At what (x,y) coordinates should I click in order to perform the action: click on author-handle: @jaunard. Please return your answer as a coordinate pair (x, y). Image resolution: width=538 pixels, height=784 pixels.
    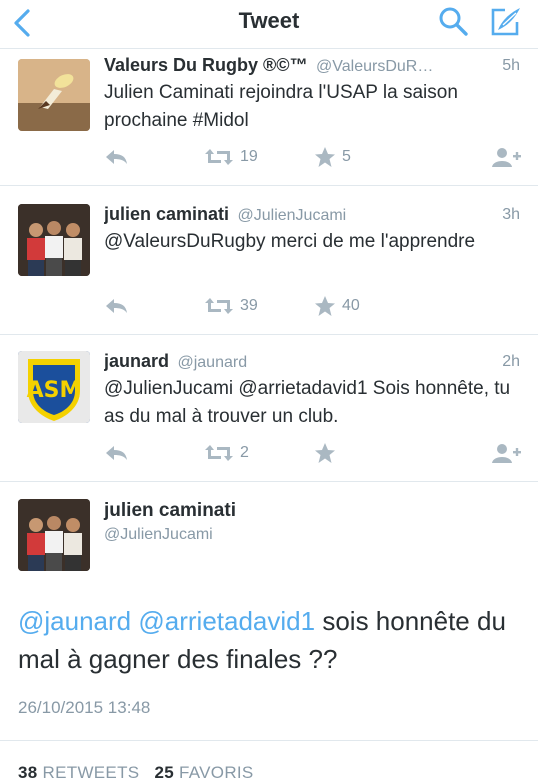
    Looking at the image, I should click on (212, 362).